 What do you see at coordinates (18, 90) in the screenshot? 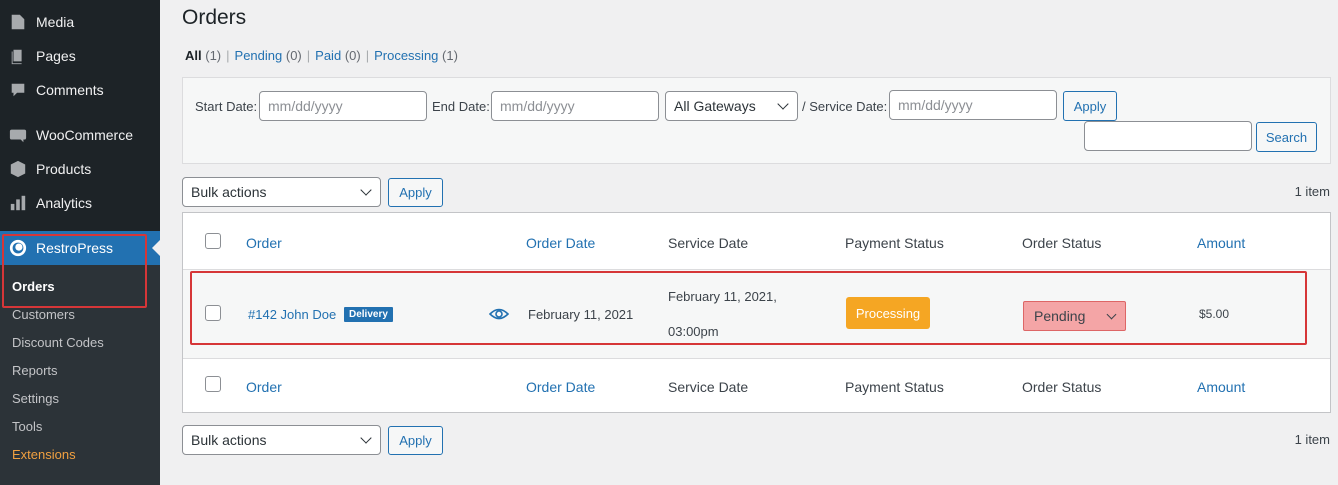
I see `comments-icon` at bounding box center [18, 90].